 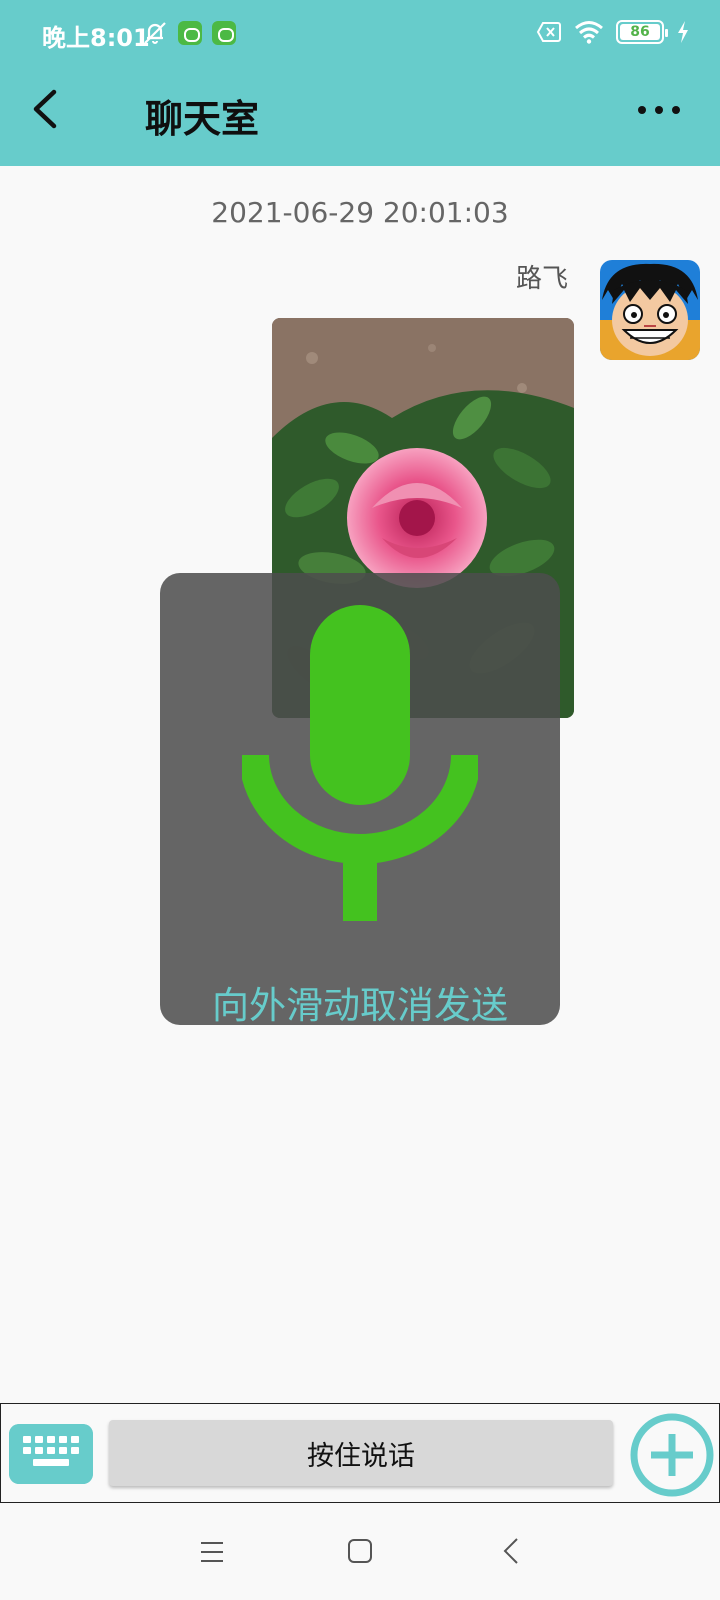 What do you see at coordinates (511, 1551) in the screenshot?
I see `nav-back-icon` at bounding box center [511, 1551].